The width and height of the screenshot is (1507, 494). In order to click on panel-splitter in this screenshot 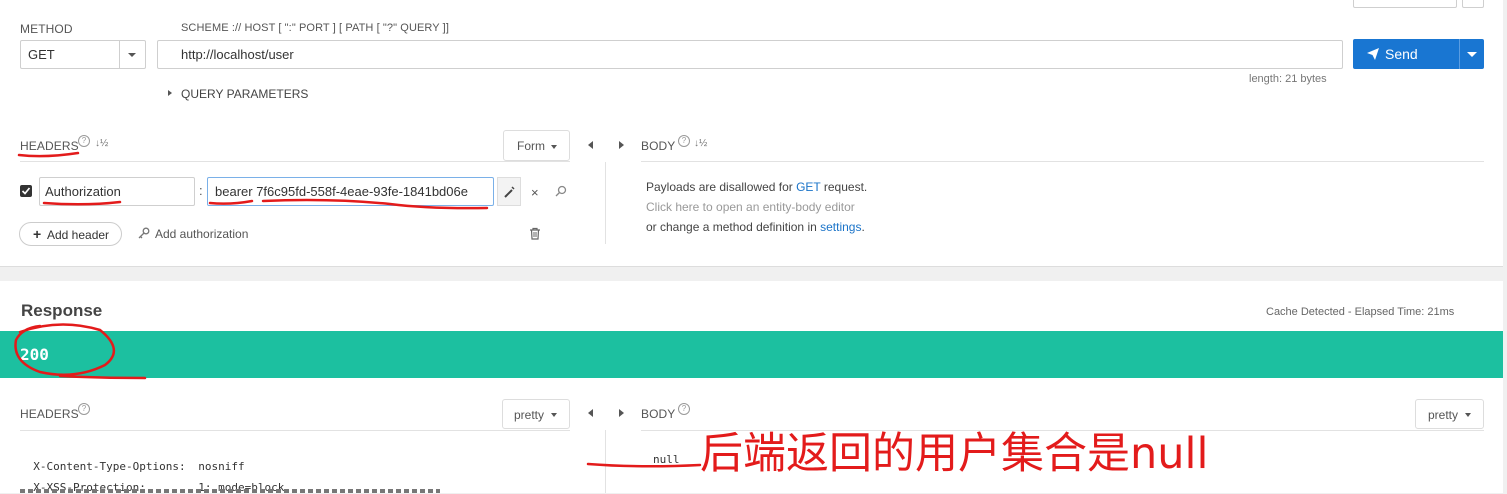, I will do `click(605, 203)`.